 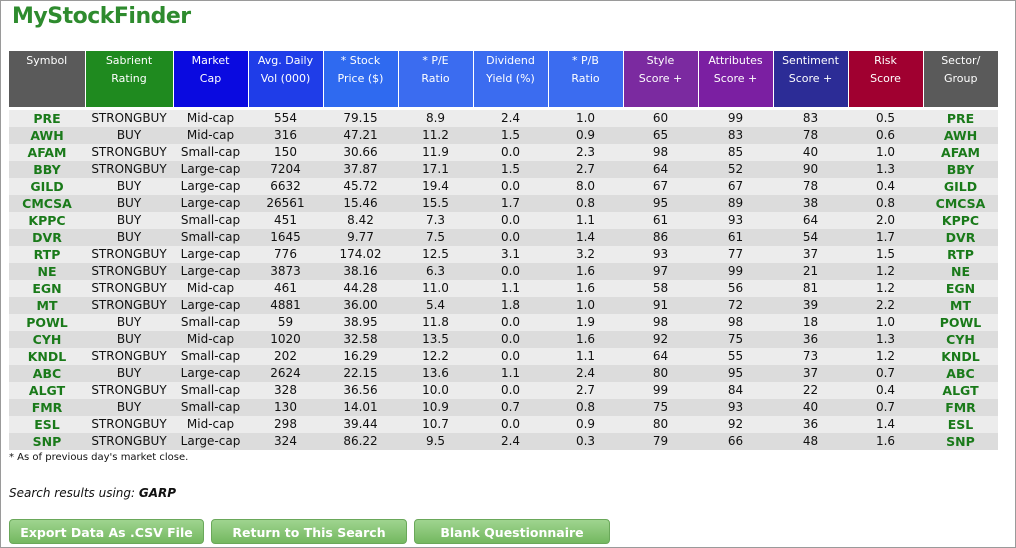 What do you see at coordinates (960, 322) in the screenshot?
I see `sector-group-link: POWL` at bounding box center [960, 322].